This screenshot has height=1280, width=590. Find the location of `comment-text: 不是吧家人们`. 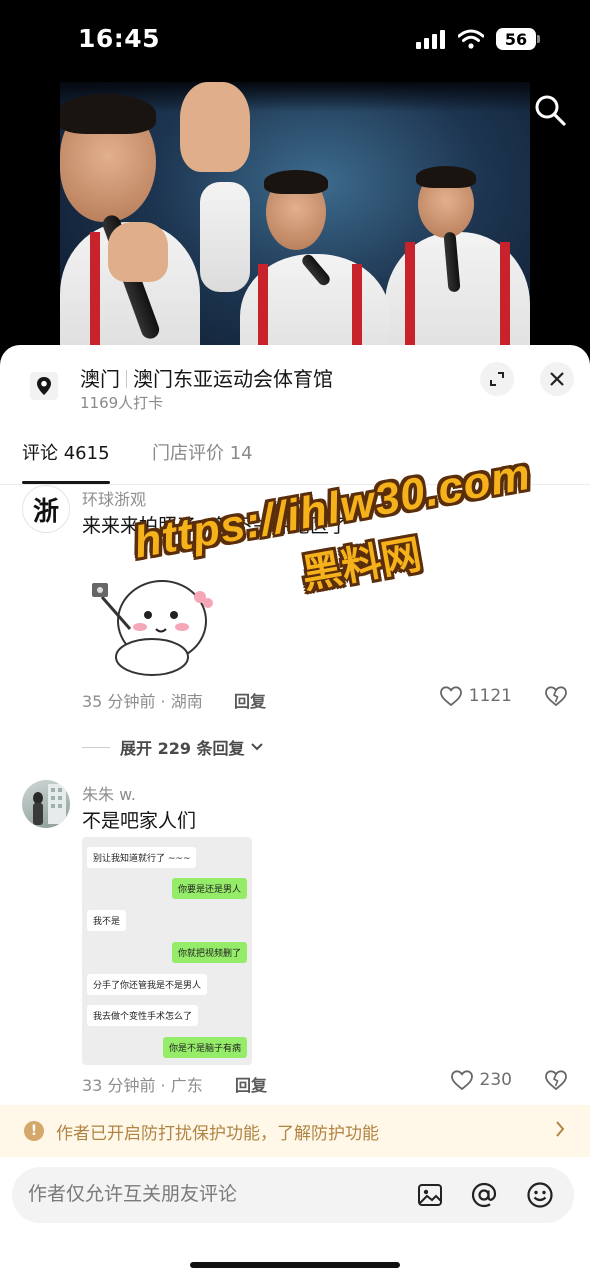

comment-text: 不是吧家人们 is located at coordinates (139, 821).